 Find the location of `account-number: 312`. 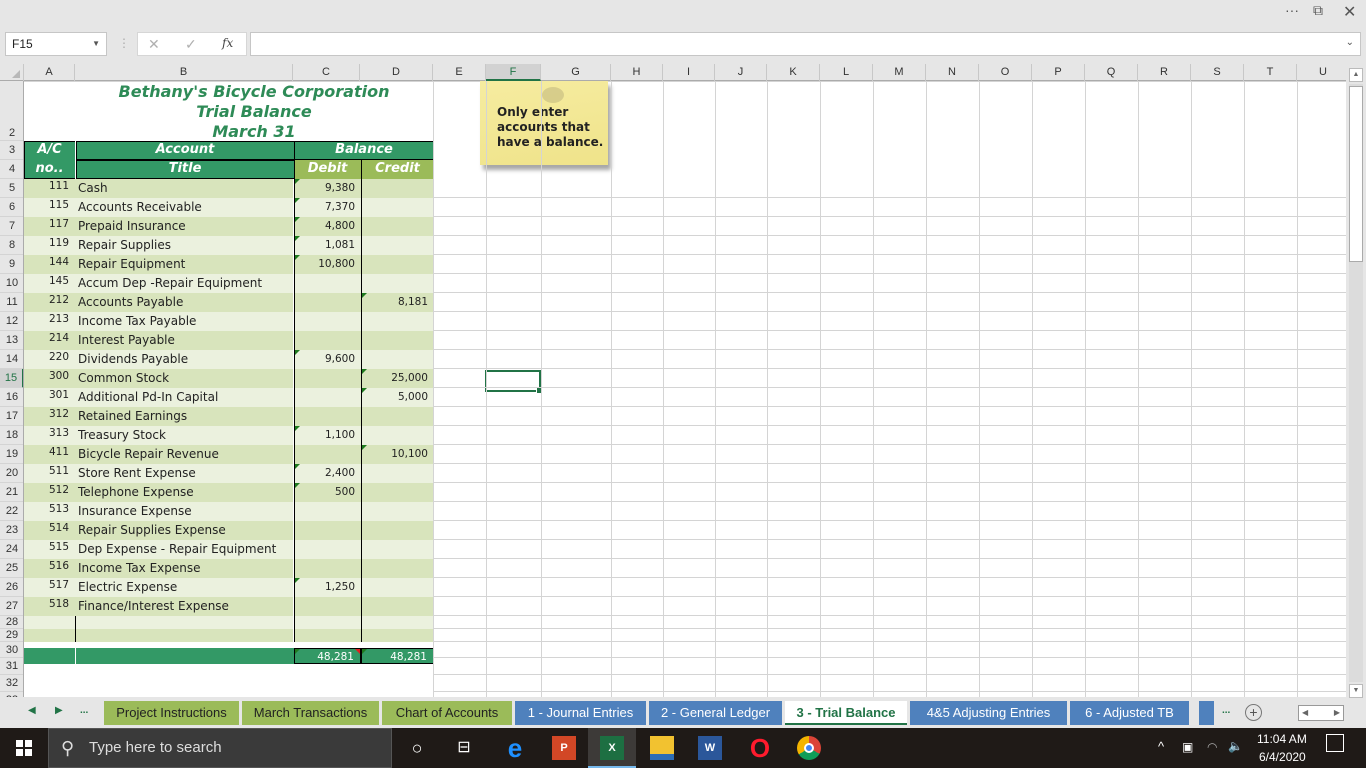

account-number: 312 is located at coordinates (49, 416).